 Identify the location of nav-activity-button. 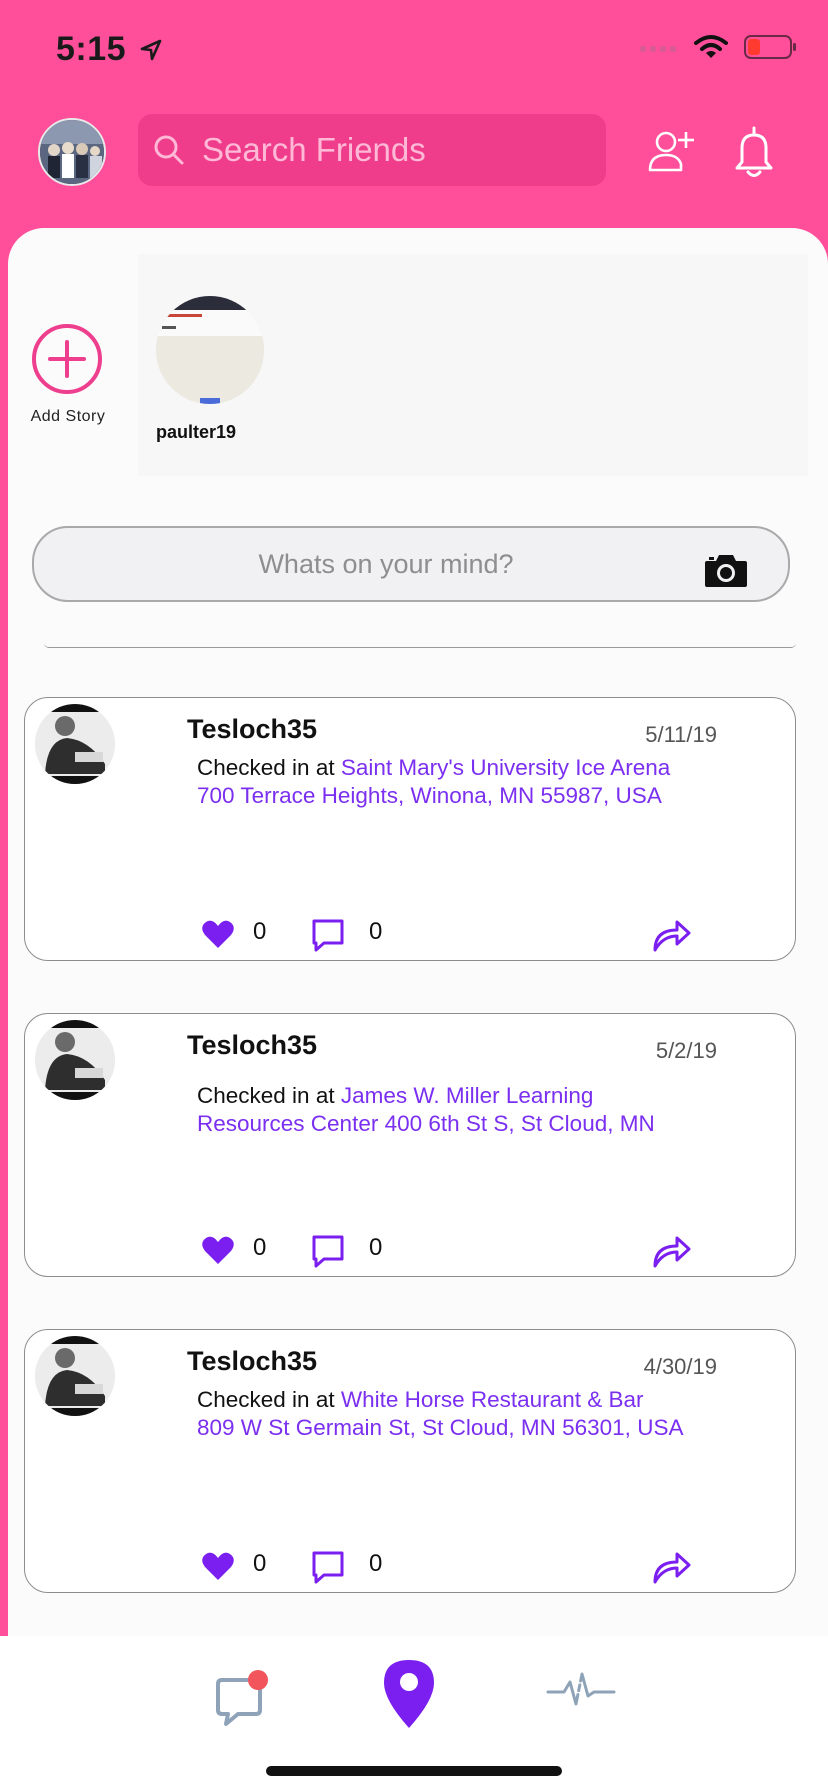
(581, 1690).